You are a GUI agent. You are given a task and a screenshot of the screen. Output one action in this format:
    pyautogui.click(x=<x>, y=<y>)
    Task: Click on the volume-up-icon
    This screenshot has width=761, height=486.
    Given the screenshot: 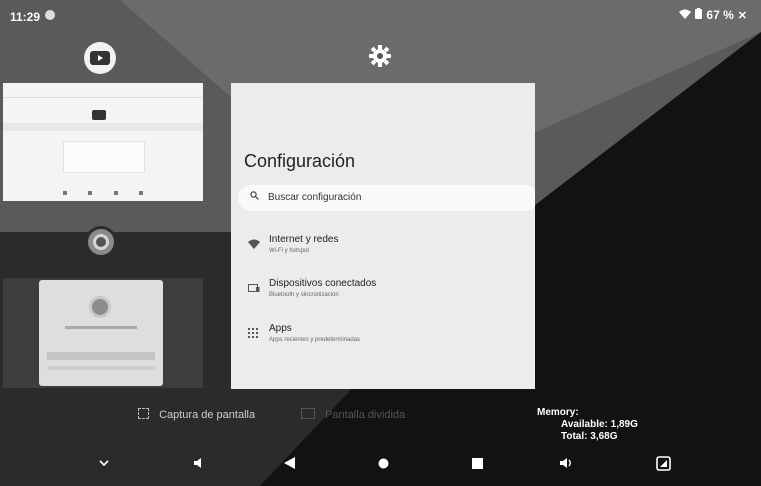 What is the action you would take?
    pyautogui.click(x=565, y=463)
    